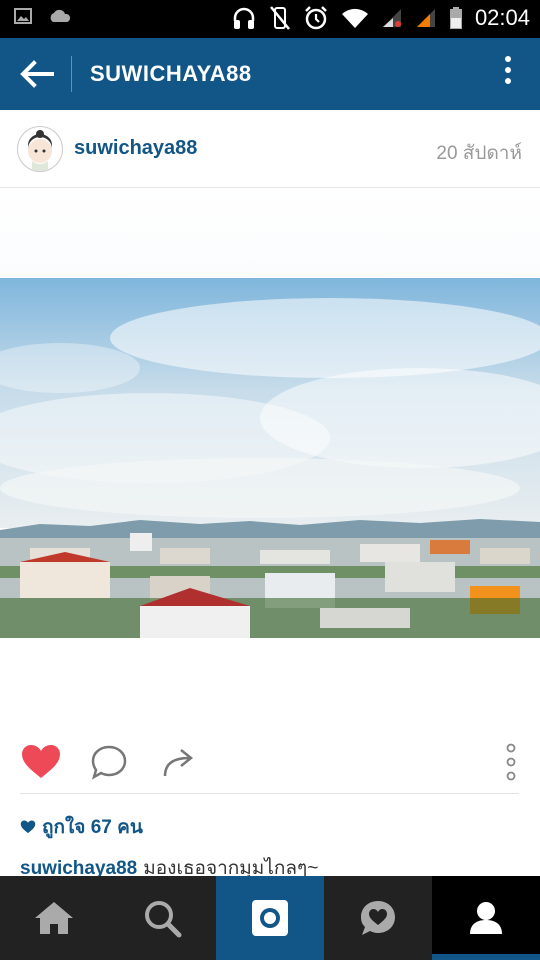 The image size is (540, 960). What do you see at coordinates (354, 18) in the screenshot?
I see `wifi-icon` at bounding box center [354, 18].